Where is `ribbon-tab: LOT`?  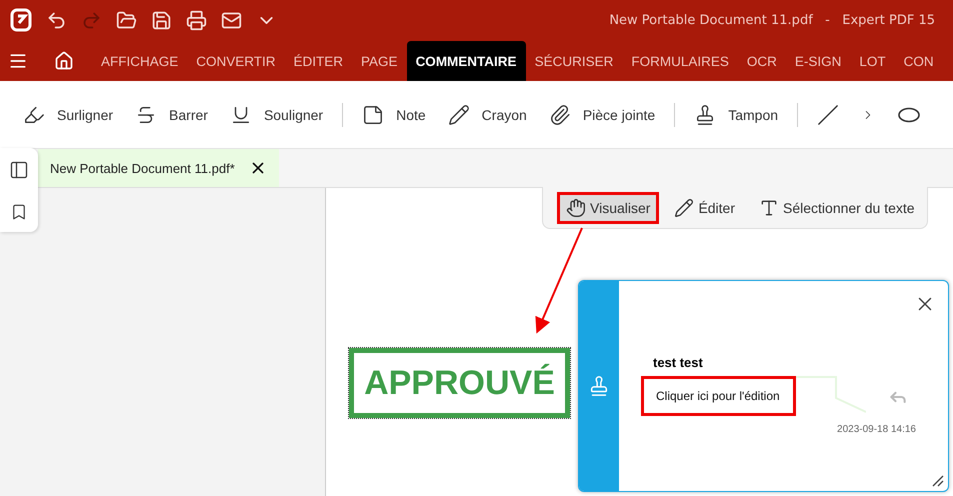 ribbon-tab: LOT is located at coordinates (872, 61).